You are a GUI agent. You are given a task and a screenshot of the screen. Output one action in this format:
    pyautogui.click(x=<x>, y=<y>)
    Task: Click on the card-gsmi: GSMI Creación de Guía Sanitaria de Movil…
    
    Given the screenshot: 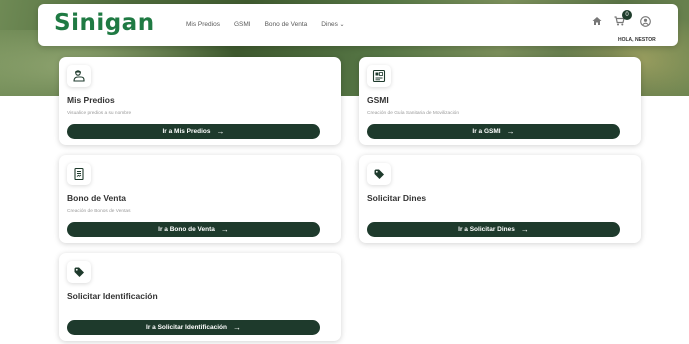 What is the action you would take?
    pyautogui.click(x=500, y=101)
    